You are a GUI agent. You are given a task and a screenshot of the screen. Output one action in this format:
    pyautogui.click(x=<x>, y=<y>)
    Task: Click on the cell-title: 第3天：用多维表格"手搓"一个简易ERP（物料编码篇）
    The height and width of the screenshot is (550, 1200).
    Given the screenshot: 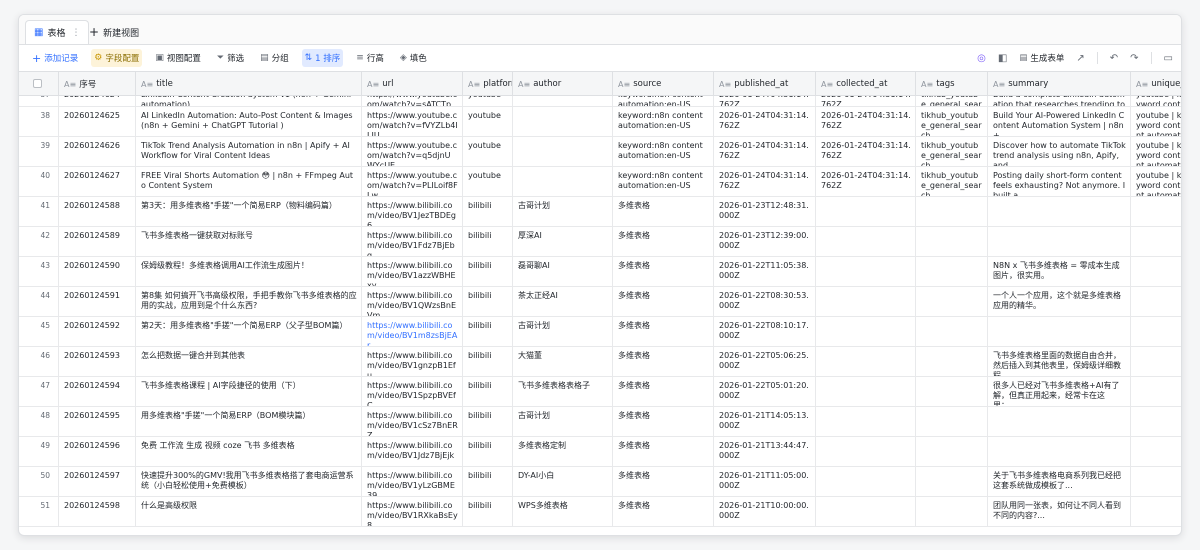 What is the action you would take?
    pyautogui.click(x=249, y=211)
    